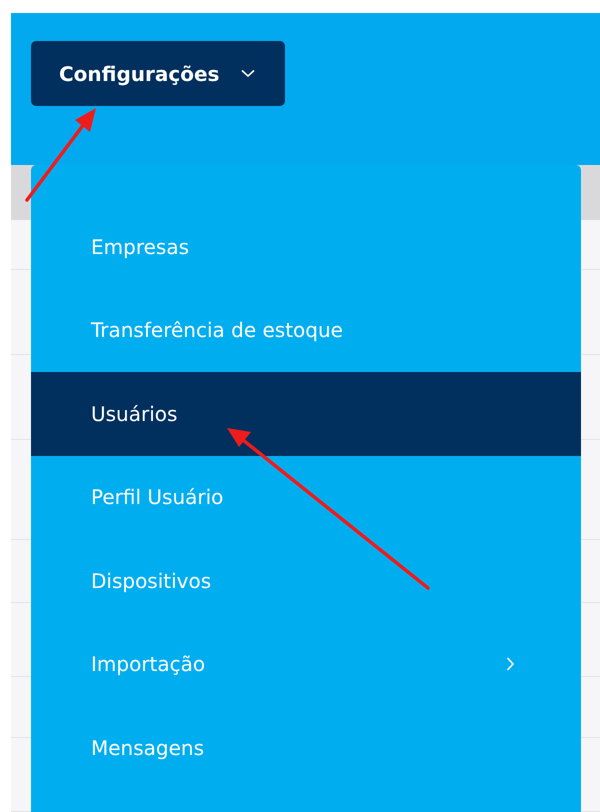 This screenshot has width=600, height=812. What do you see at coordinates (157, 497) in the screenshot?
I see `menu-item-label: Perfil Usuário` at bounding box center [157, 497].